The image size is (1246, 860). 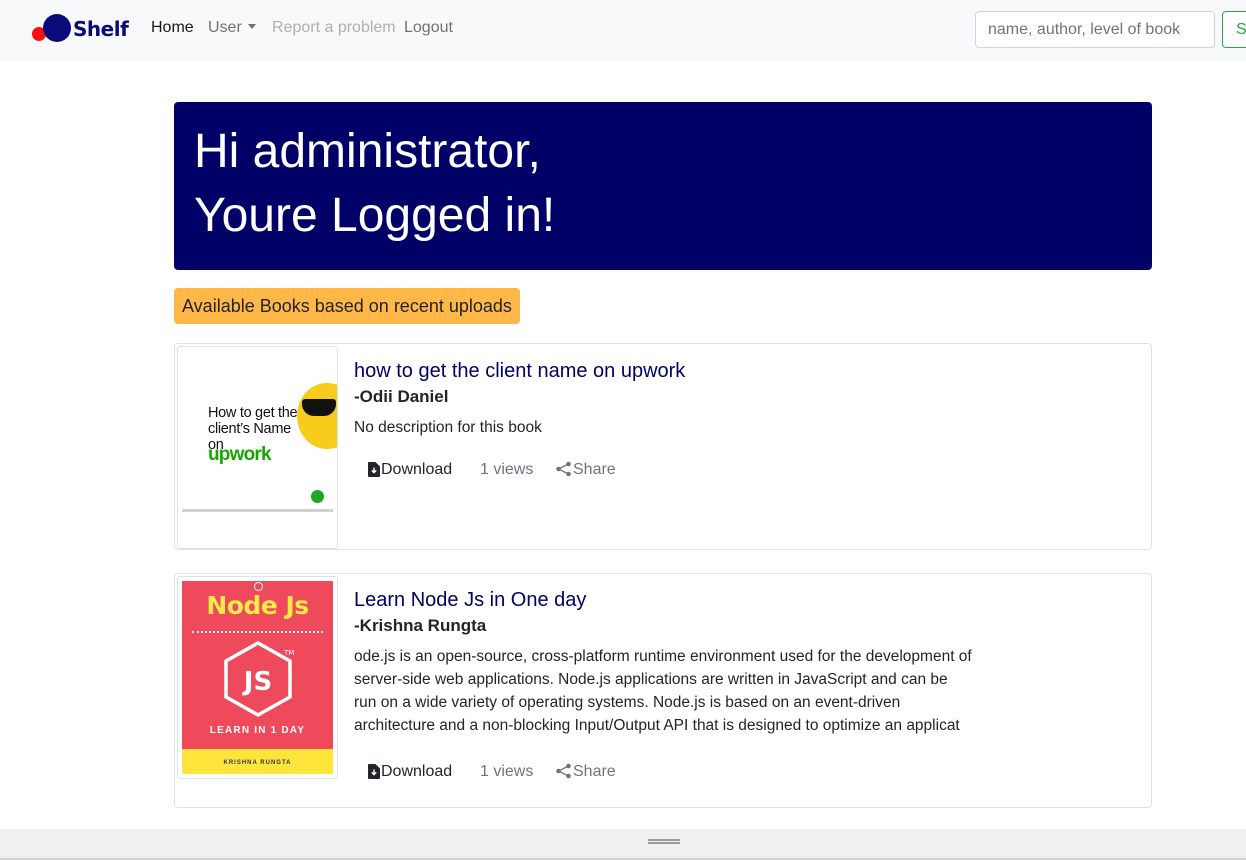 I want to click on cover-dotted-rule, so click(x=257, y=632).